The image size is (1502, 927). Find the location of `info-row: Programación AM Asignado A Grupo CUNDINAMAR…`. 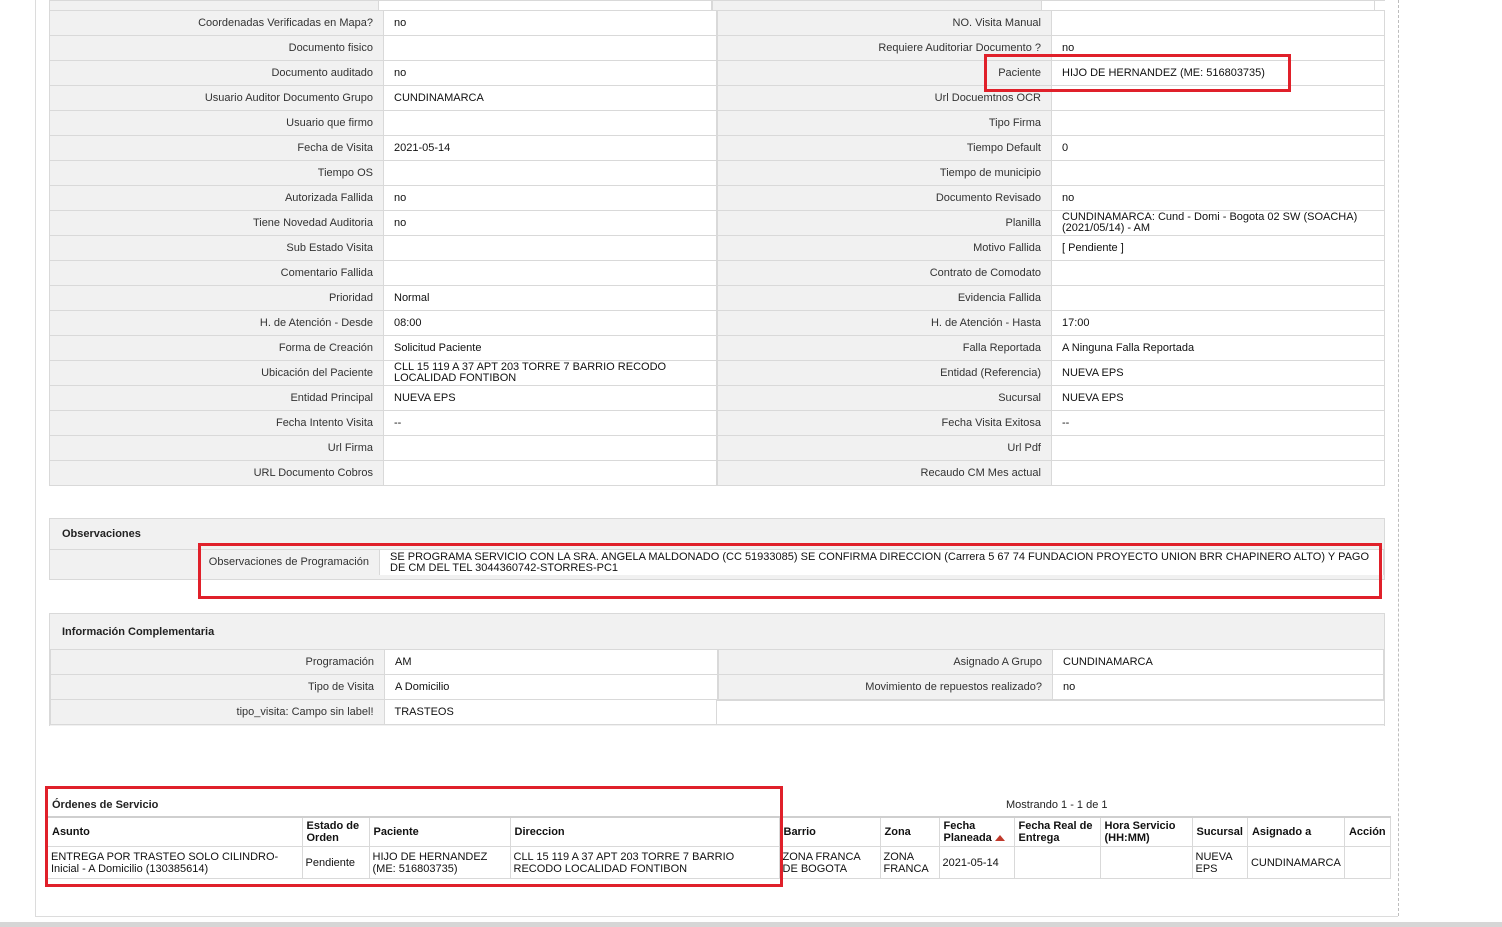

info-row: Programación AM Asignado A Grupo CUNDINAMAR… is located at coordinates (717, 662).